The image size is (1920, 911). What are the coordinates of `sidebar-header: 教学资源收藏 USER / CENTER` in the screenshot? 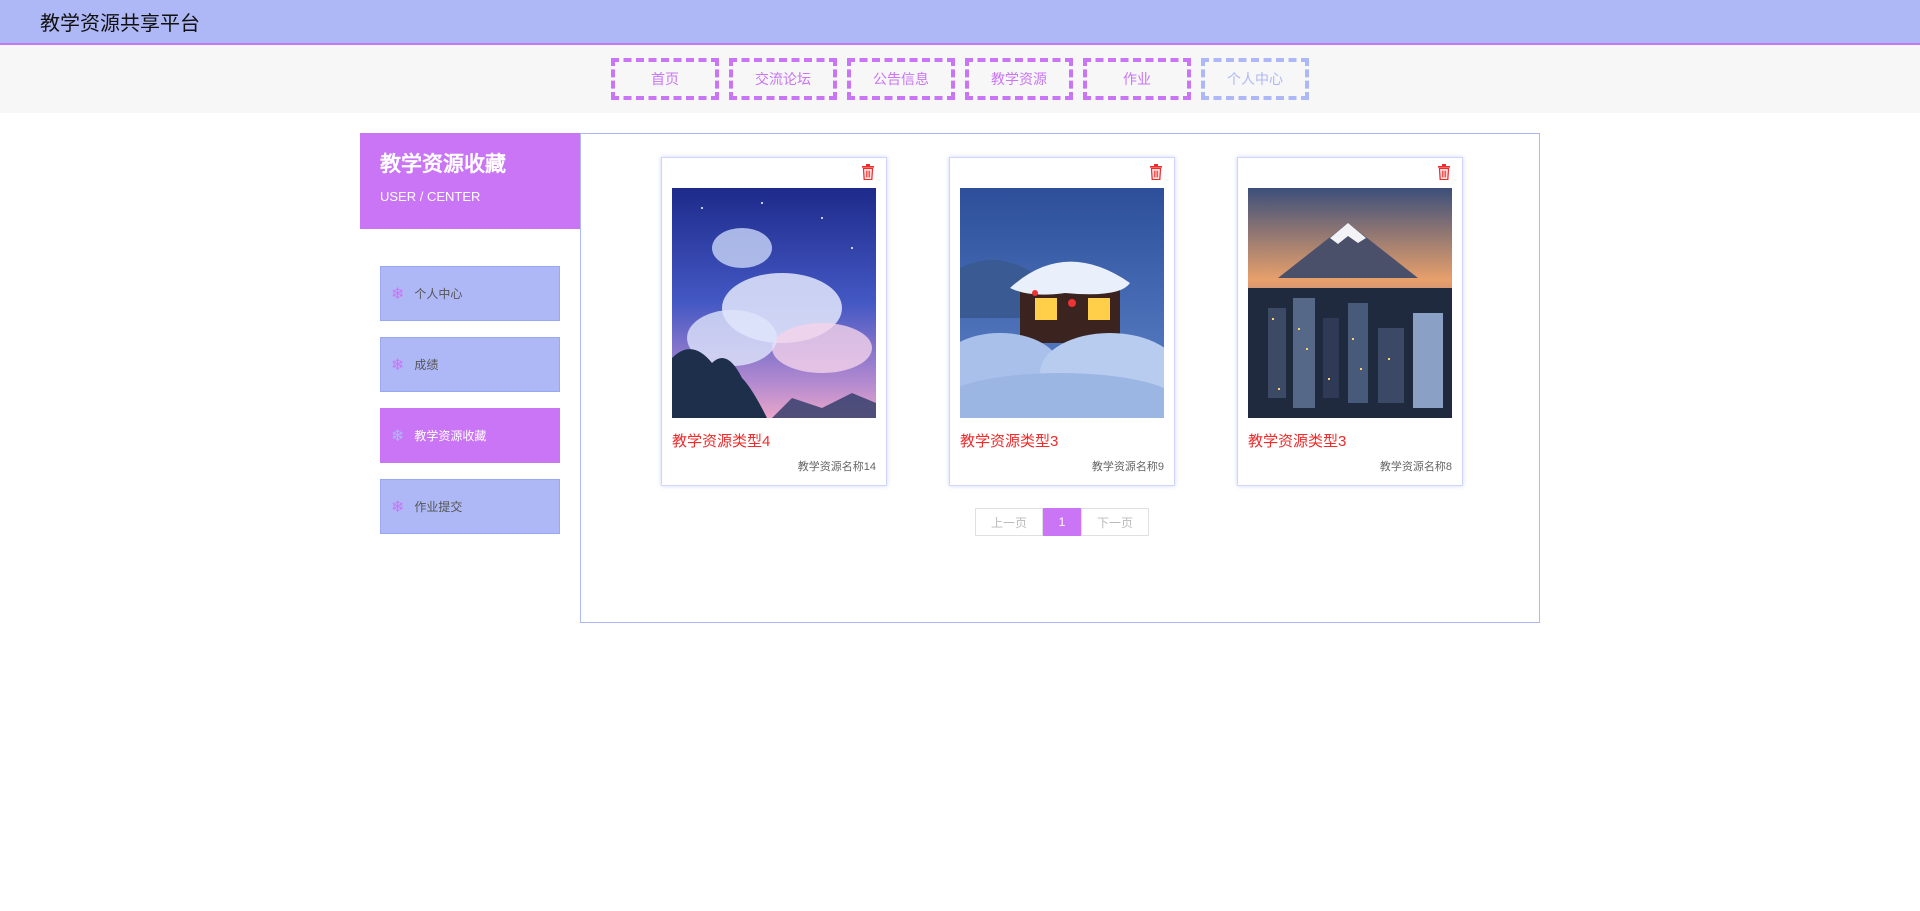 It's located at (470, 181).